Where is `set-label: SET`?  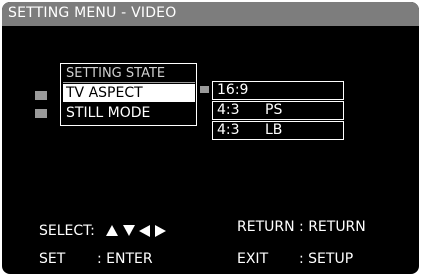 set-label: SET is located at coordinates (52, 259).